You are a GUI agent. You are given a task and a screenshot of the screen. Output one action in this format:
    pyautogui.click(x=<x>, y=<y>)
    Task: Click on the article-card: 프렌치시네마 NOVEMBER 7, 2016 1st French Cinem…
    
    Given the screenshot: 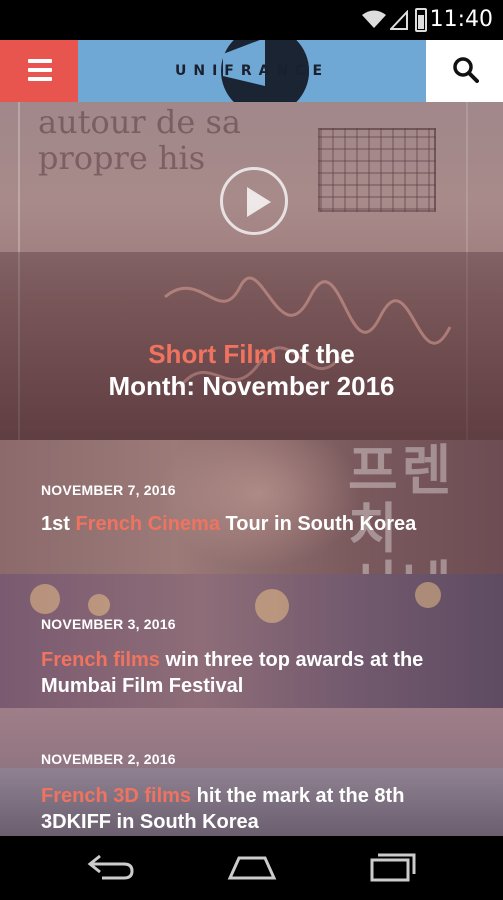 What is the action you would take?
    pyautogui.click(x=251, y=507)
    